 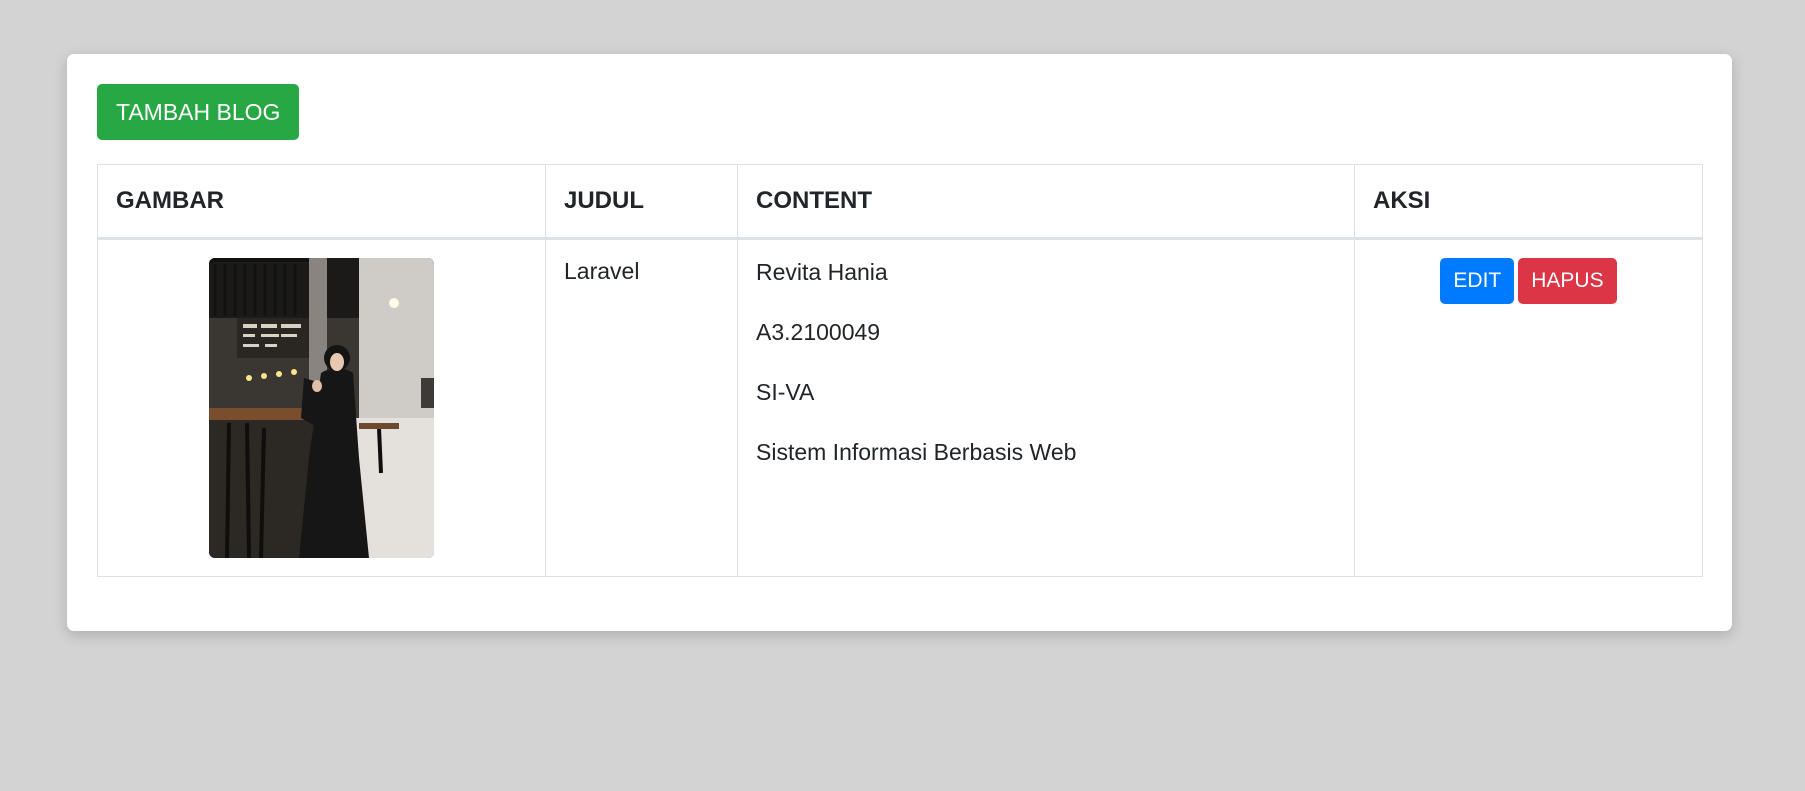 I want to click on cell-judul: Laravel, so click(x=641, y=407).